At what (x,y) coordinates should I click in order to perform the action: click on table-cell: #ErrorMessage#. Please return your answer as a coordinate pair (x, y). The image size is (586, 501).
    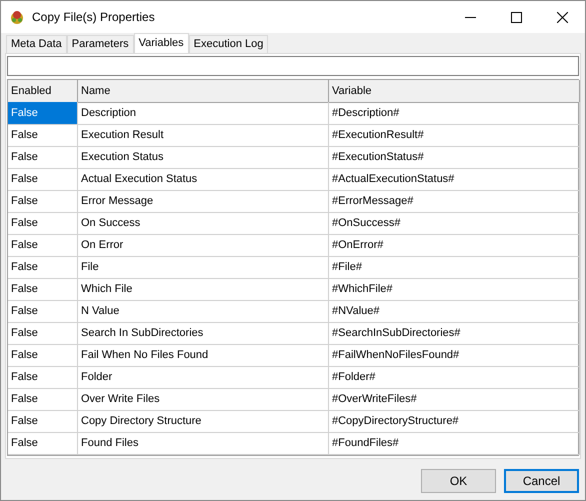
    Looking at the image, I should click on (454, 201).